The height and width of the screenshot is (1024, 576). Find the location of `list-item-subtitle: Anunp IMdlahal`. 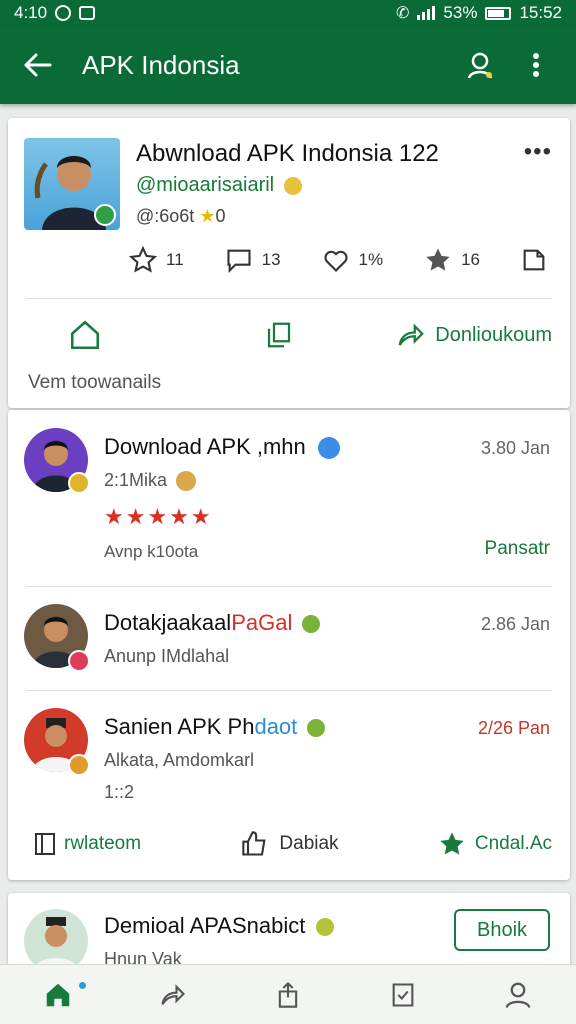

list-item-subtitle: Anunp IMdlahal is located at coordinates (167, 656).